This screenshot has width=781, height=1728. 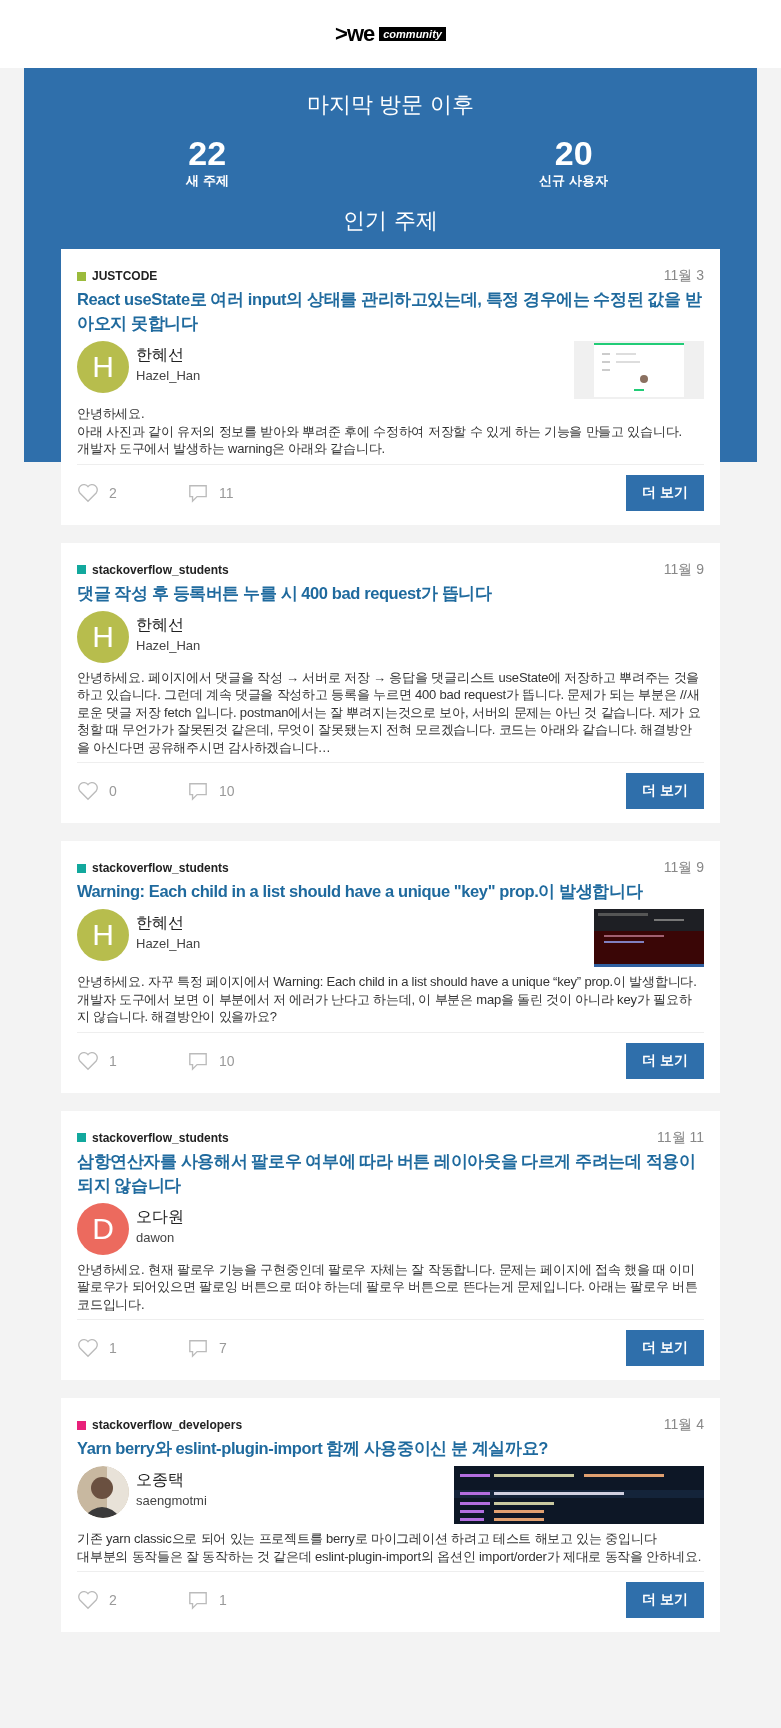 What do you see at coordinates (207, 153) in the screenshot?
I see `stat-value: 22` at bounding box center [207, 153].